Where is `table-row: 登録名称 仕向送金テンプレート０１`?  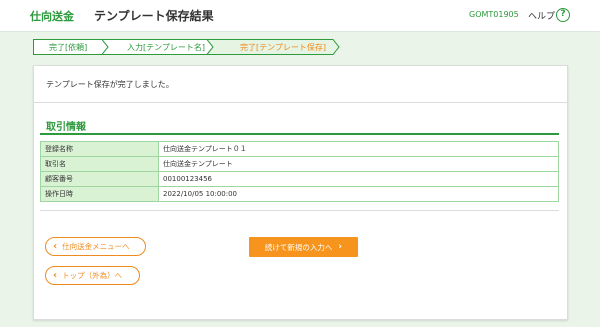
table-row: 登録名称 仕向送金テンプレート０１ is located at coordinates (299, 149).